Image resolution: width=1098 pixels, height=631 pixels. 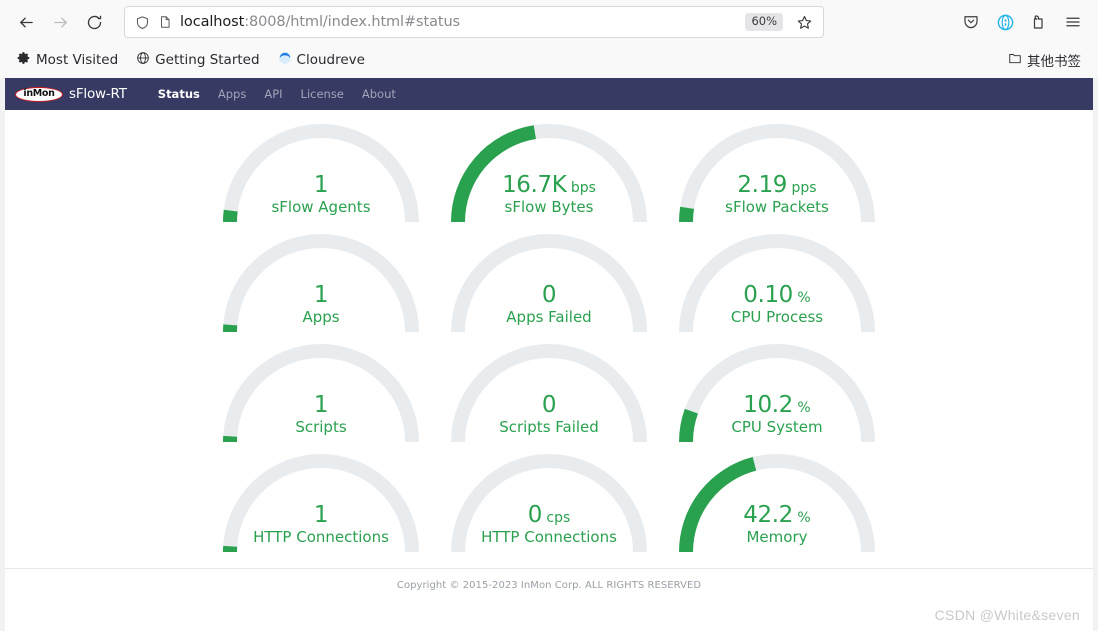 I want to click on gauge-card: 0.10 % CPU Process, so click(x=777, y=283).